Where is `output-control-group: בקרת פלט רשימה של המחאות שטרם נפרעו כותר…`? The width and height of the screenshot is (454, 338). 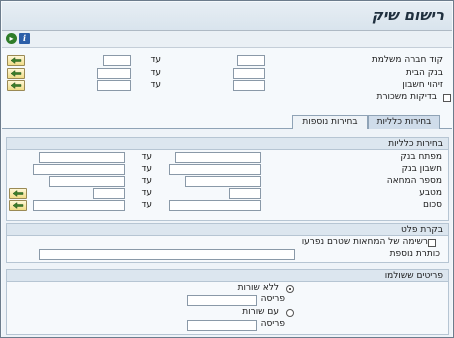 output-control-group: בקרת פלט רשימה של המחאות שטרם נפרעו כותר… is located at coordinates (227, 243).